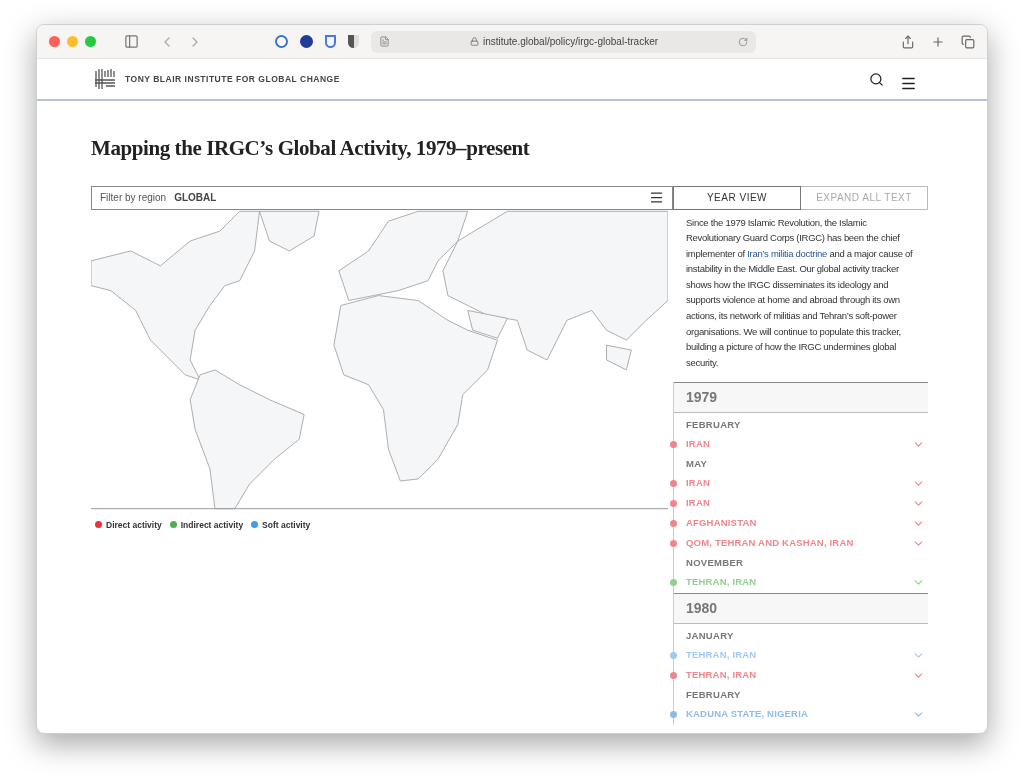 The image size is (1024, 782). What do you see at coordinates (787, 253) in the screenshot?
I see `militia-doctrine-link: Iran’s militia doctrine` at bounding box center [787, 253].